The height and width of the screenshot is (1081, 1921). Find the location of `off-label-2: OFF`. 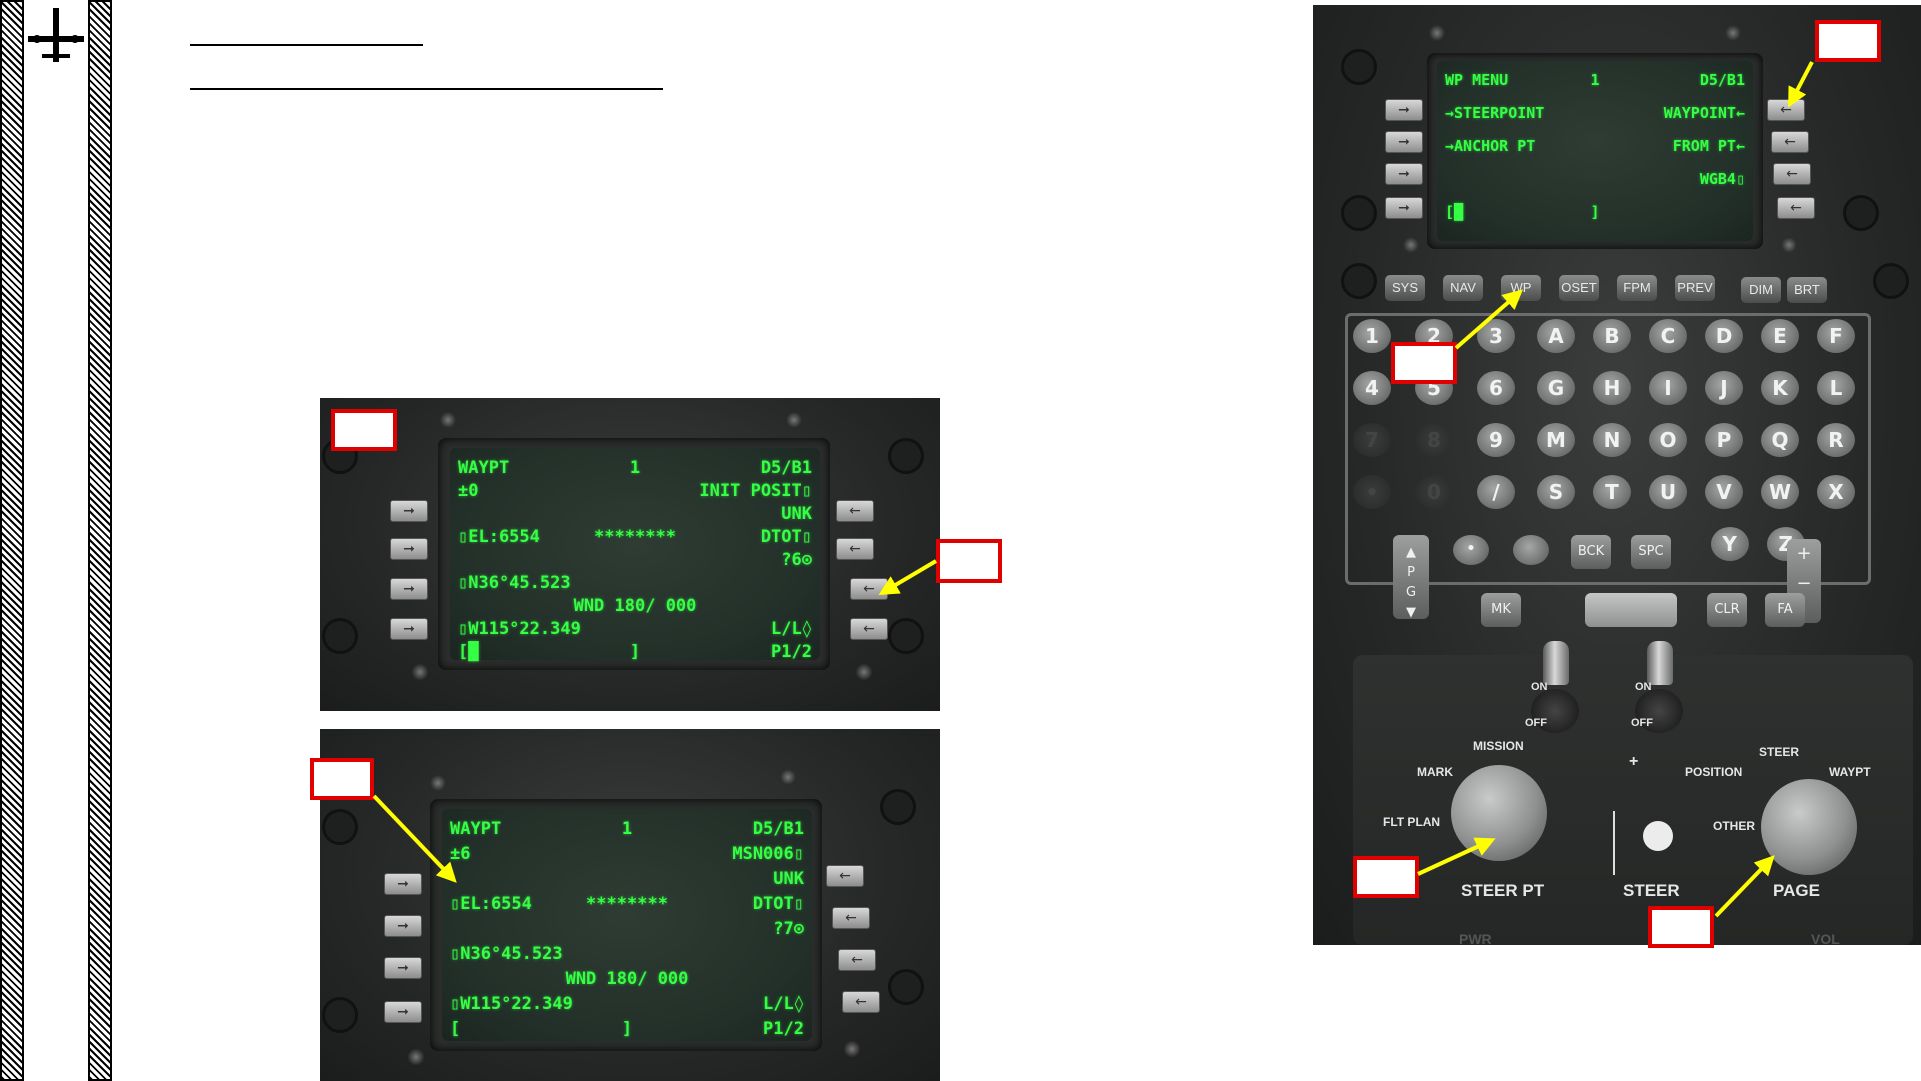

off-label-2: OFF is located at coordinates (1642, 723).